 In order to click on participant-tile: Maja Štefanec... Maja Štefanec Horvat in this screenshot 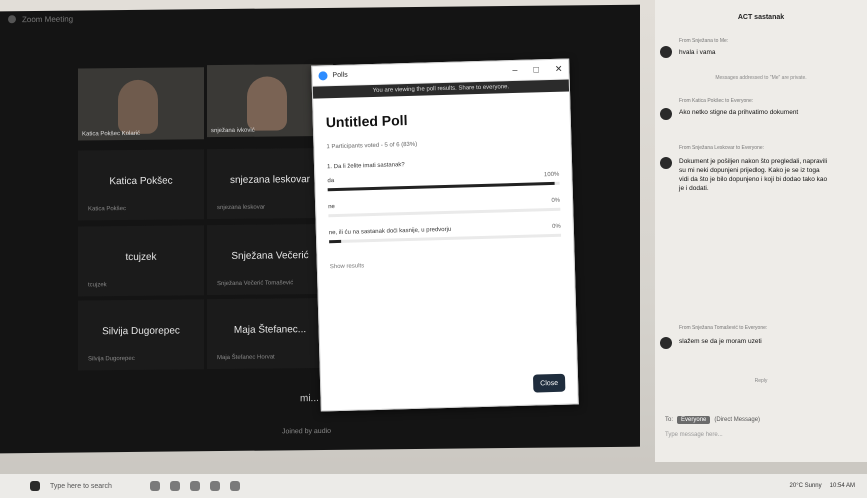, I will do `click(270, 333)`.